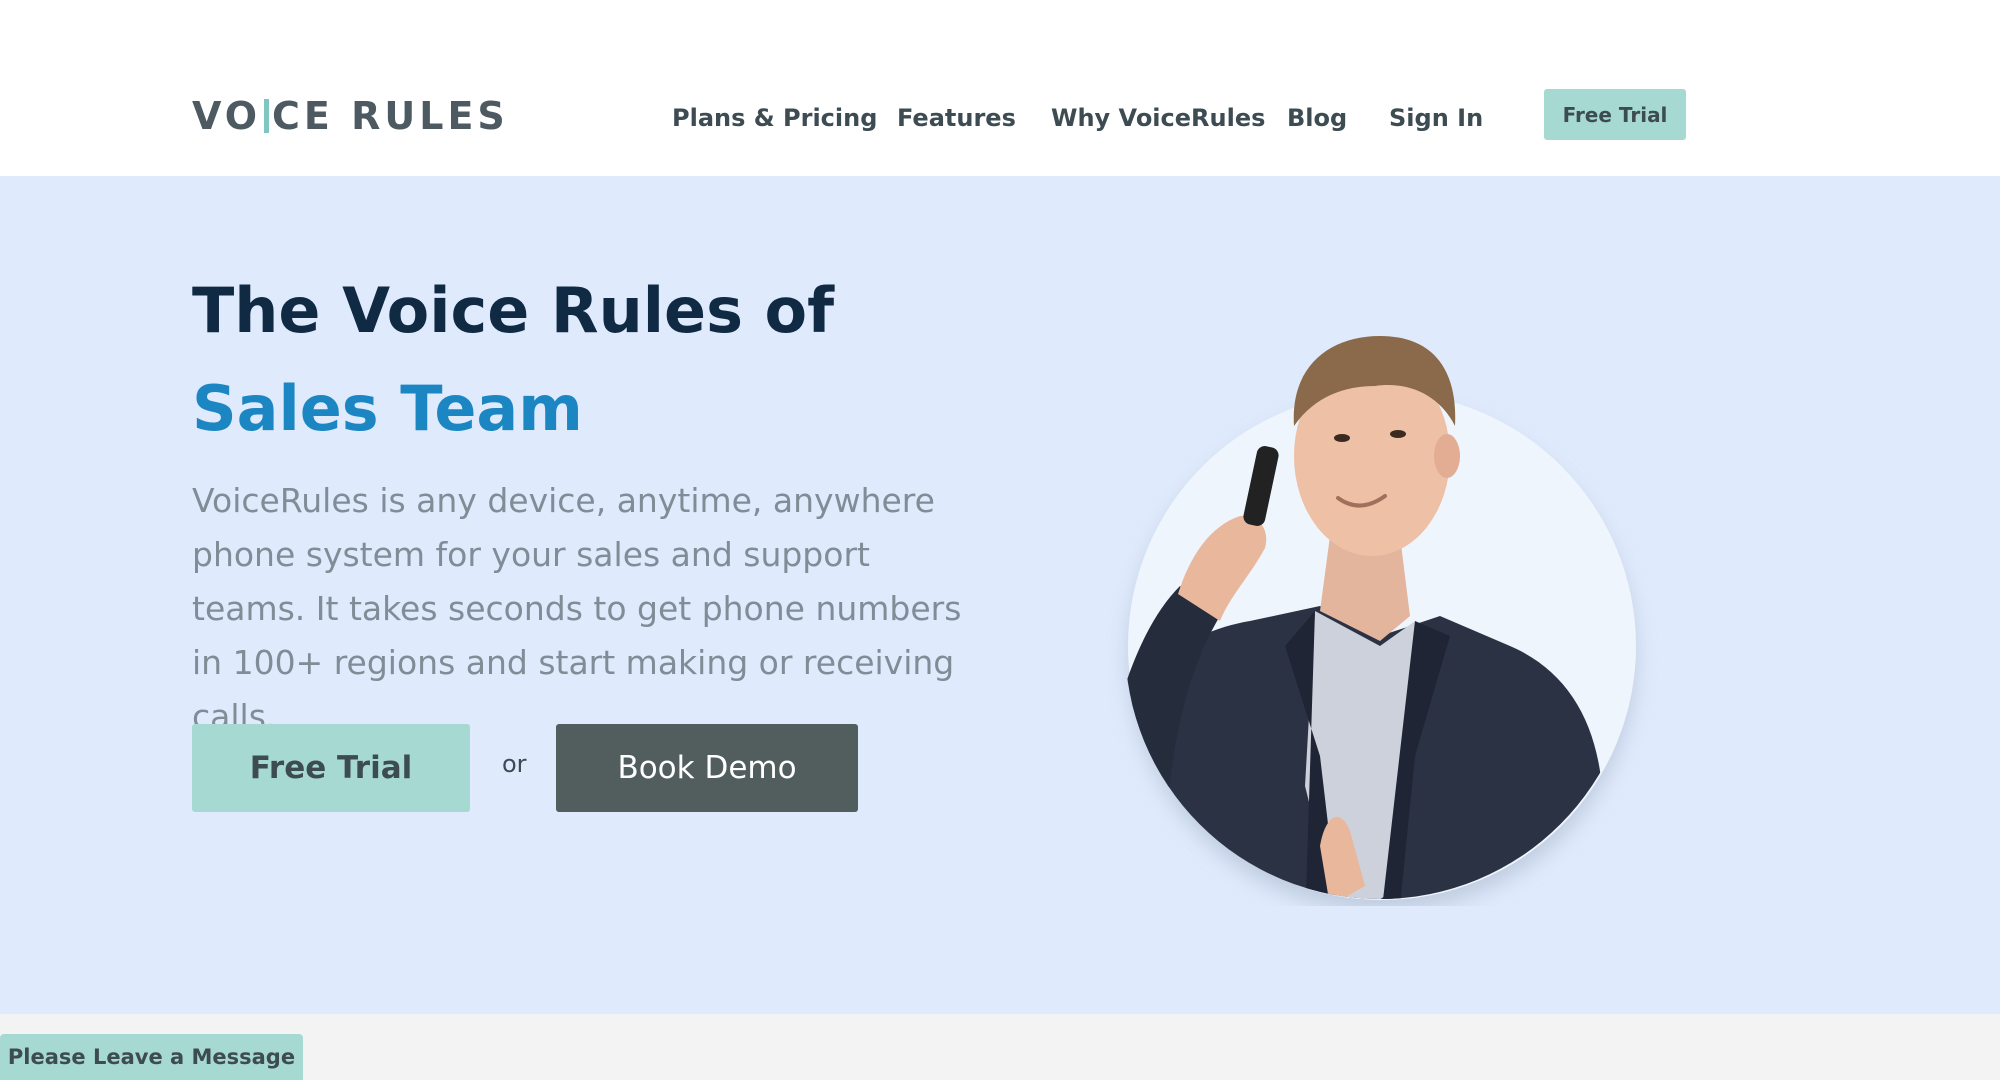 This screenshot has height=1080, width=2000. I want to click on nav-blog: Blog, so click(1317, 118).